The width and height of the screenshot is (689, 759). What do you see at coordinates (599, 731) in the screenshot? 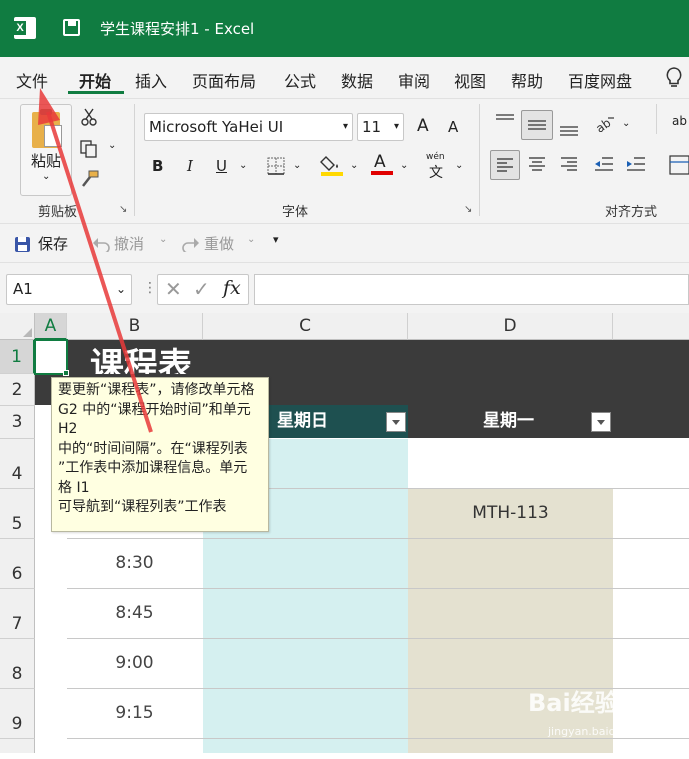
I see `watermark-url: jingyan.baidu.com` at bounding box center [599, 731].